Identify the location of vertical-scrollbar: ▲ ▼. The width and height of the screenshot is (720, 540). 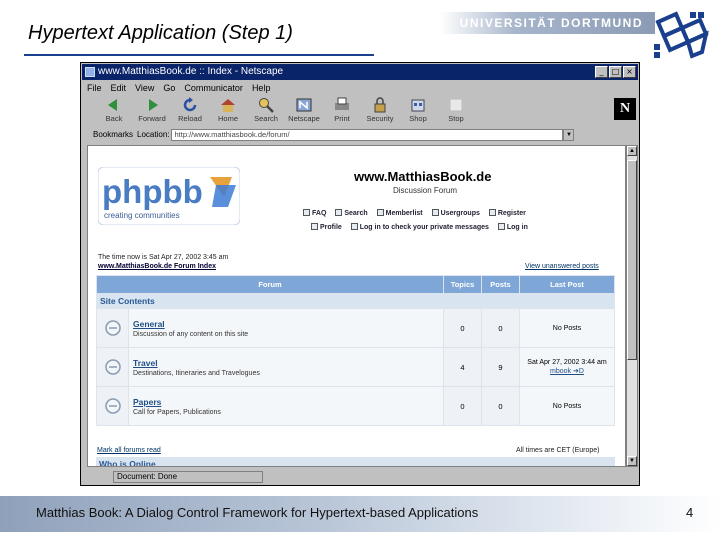
(632, 306).